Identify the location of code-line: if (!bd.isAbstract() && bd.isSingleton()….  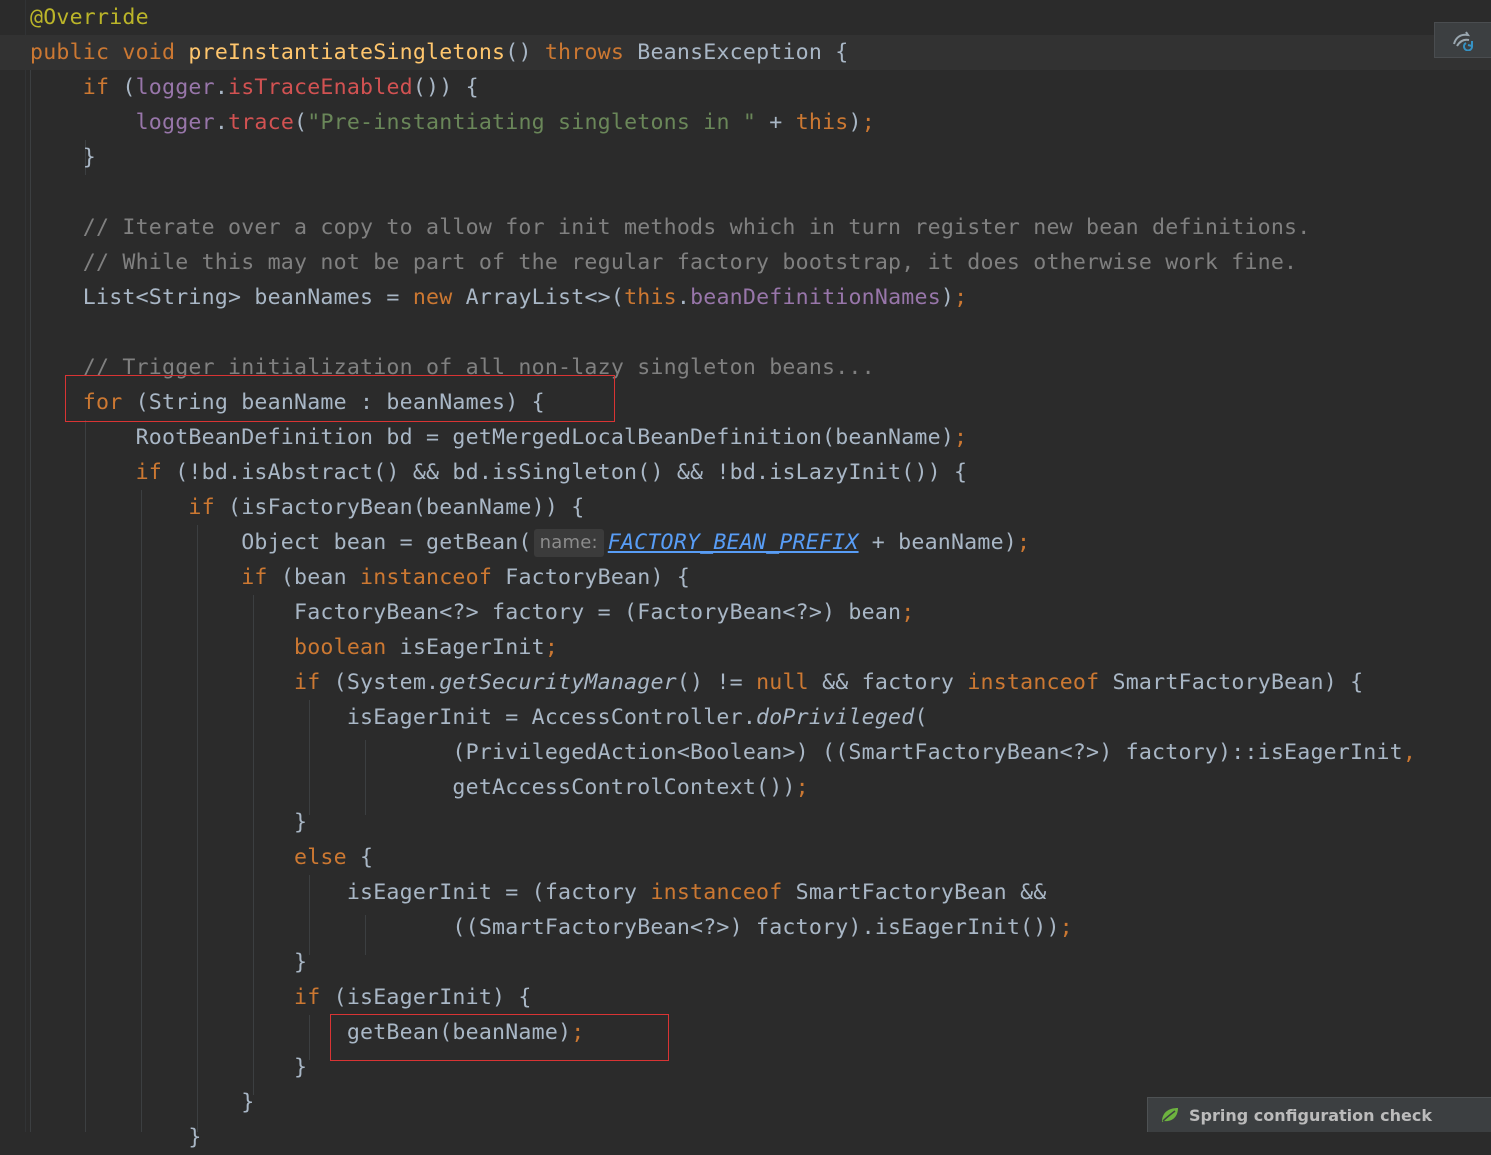
(498, 472).